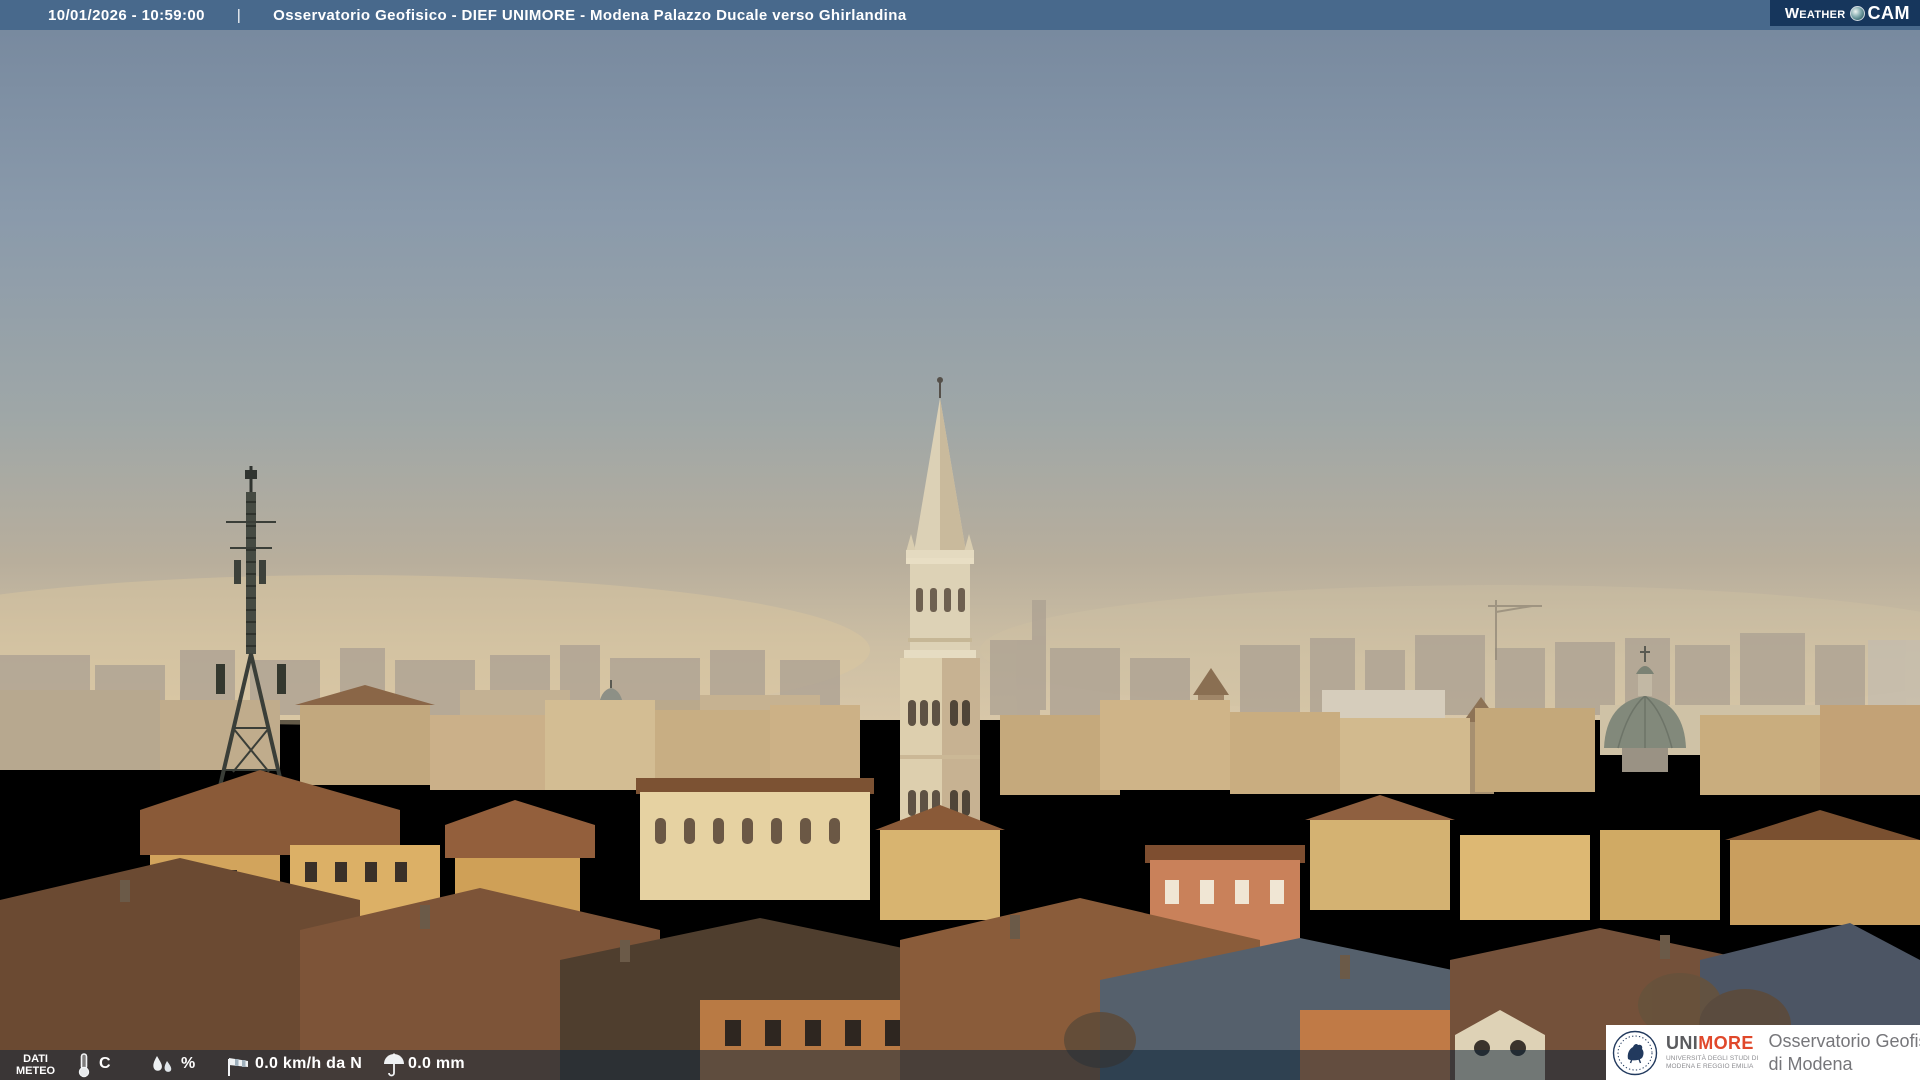 The height and width of the screenshot is (1080, 1920). What do you see at coordinates (238, 1067) in the screenshot?
I see `windsock-icon` at bounding box center [238, 1067].